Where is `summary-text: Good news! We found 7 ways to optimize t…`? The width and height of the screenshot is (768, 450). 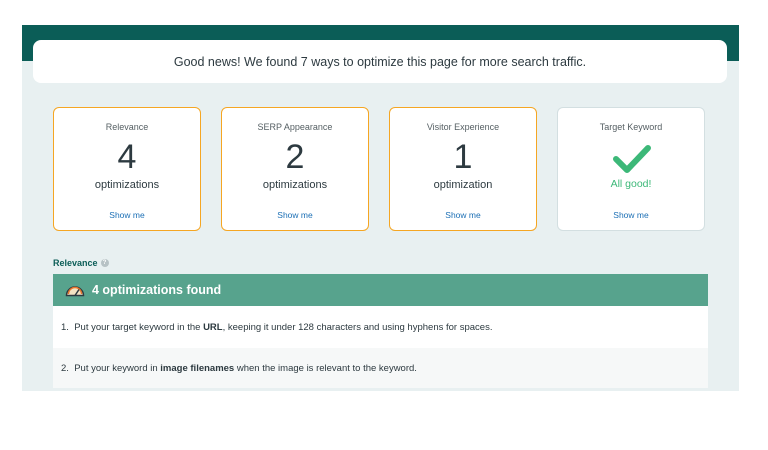
summary-text: Good news! We found 7 ways to optimize t… is located at coordinates (380, 61).